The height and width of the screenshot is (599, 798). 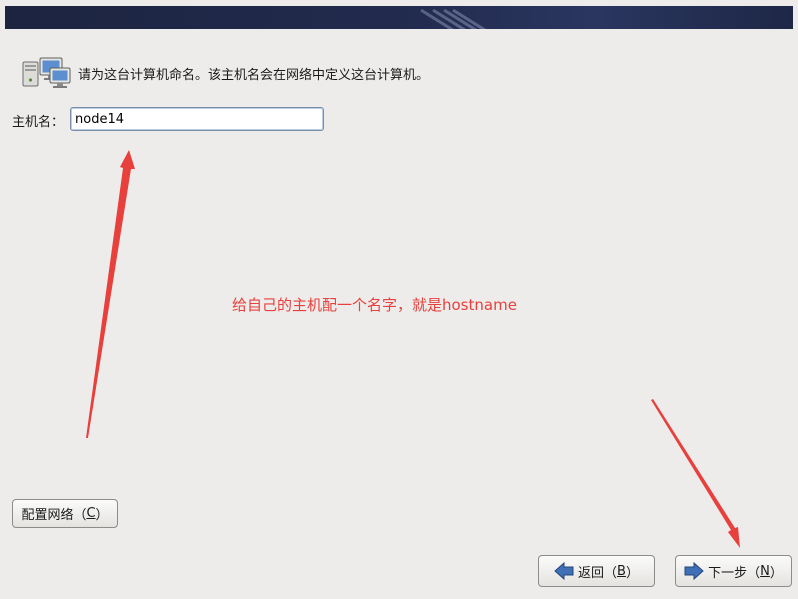 I want to click on arrow-left-icon, so click(x=564, y=571).